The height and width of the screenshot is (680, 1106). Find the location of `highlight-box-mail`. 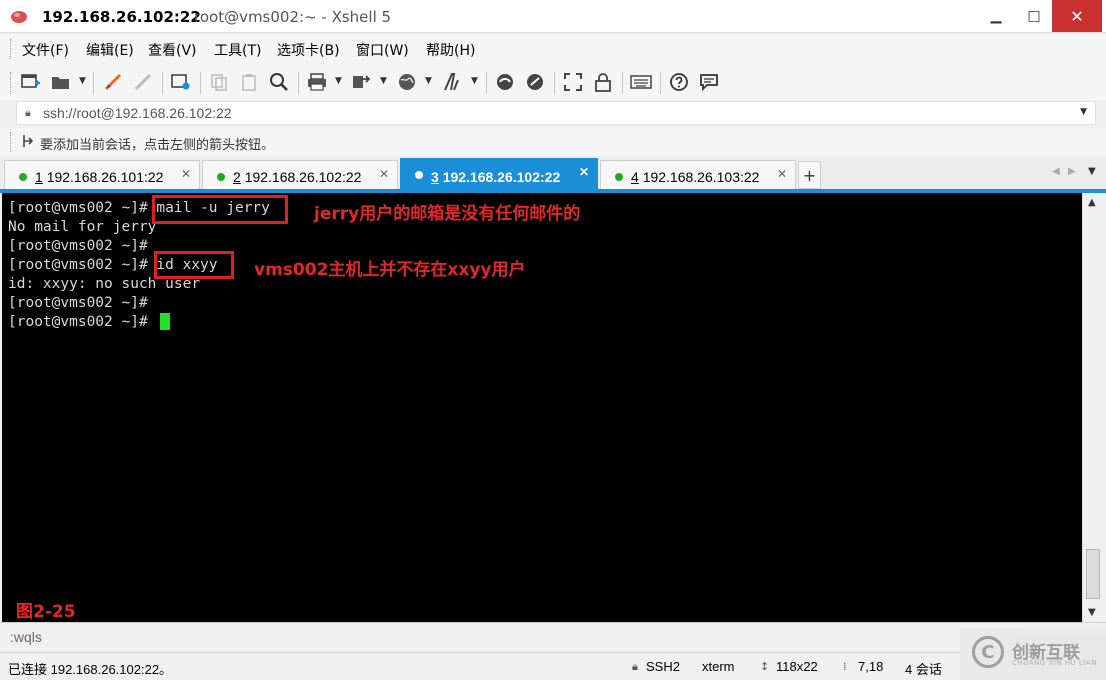

highlight-box-mail is located at coordinates (220, 209).